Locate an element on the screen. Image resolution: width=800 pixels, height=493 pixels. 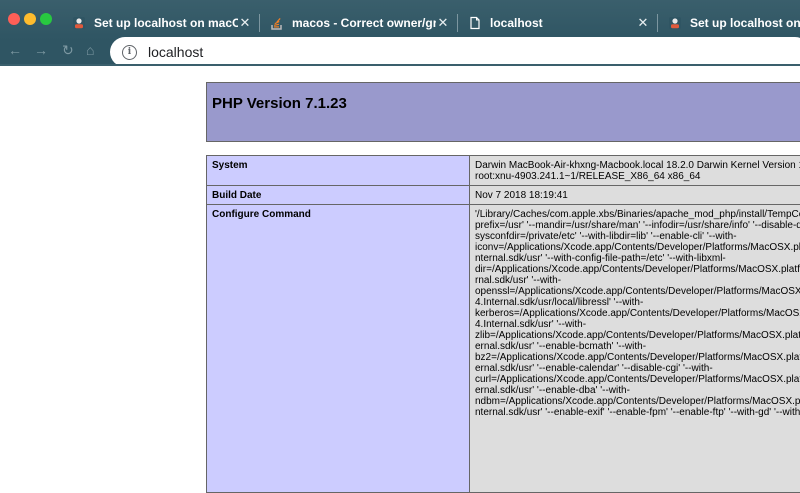
tab-superuser-2: Set up localhost on macOS High is located at coordinates (729, 23).